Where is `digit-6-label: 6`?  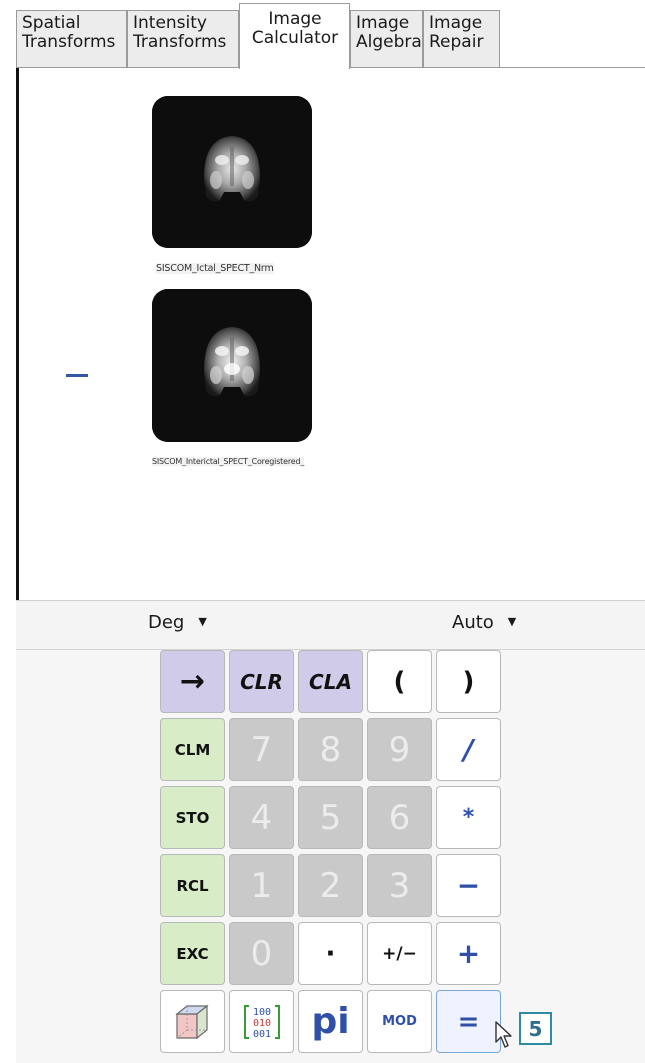
digit-6-label: 6 is located at coordinates (399, 817).